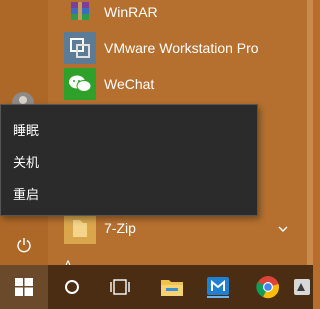  Describe the element at coordinates (129, 193) in the screenshot. I see `menu-item-restart: 重启` at that location.